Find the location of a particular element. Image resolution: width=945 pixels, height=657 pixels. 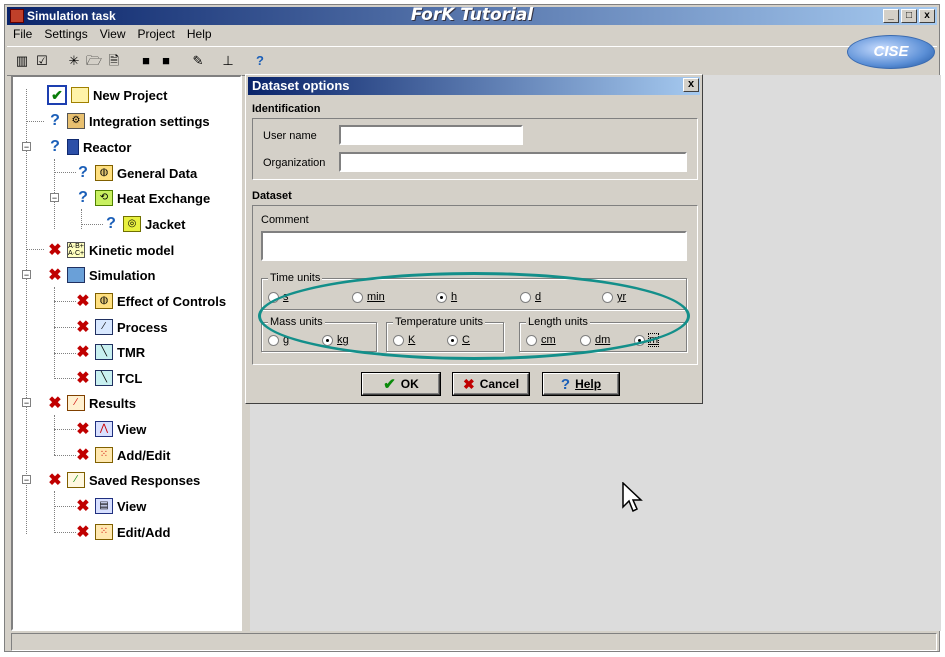

status-bar is located at coordinates (474, 642).